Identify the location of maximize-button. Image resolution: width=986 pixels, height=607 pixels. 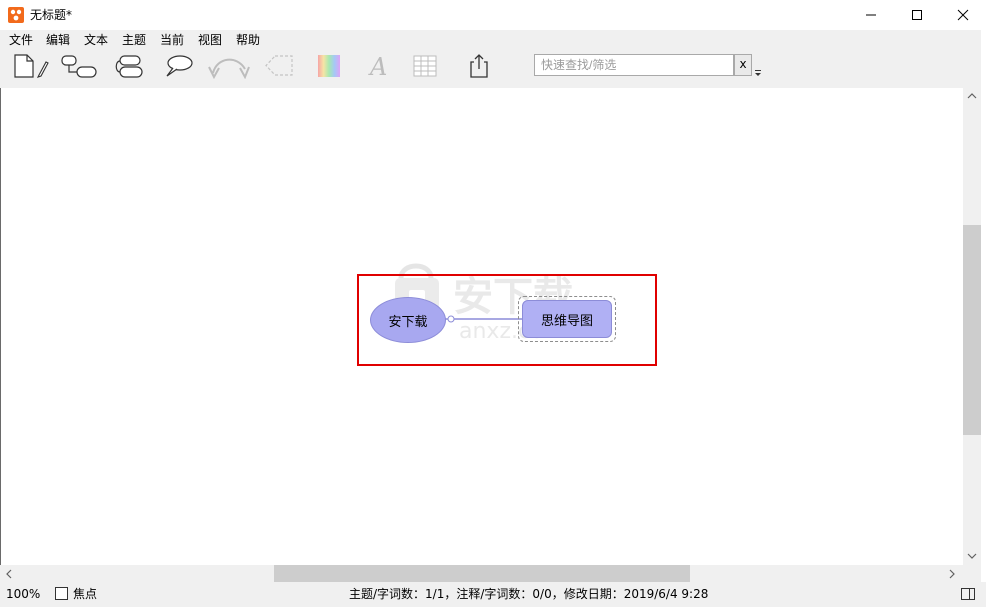
(917, 15).